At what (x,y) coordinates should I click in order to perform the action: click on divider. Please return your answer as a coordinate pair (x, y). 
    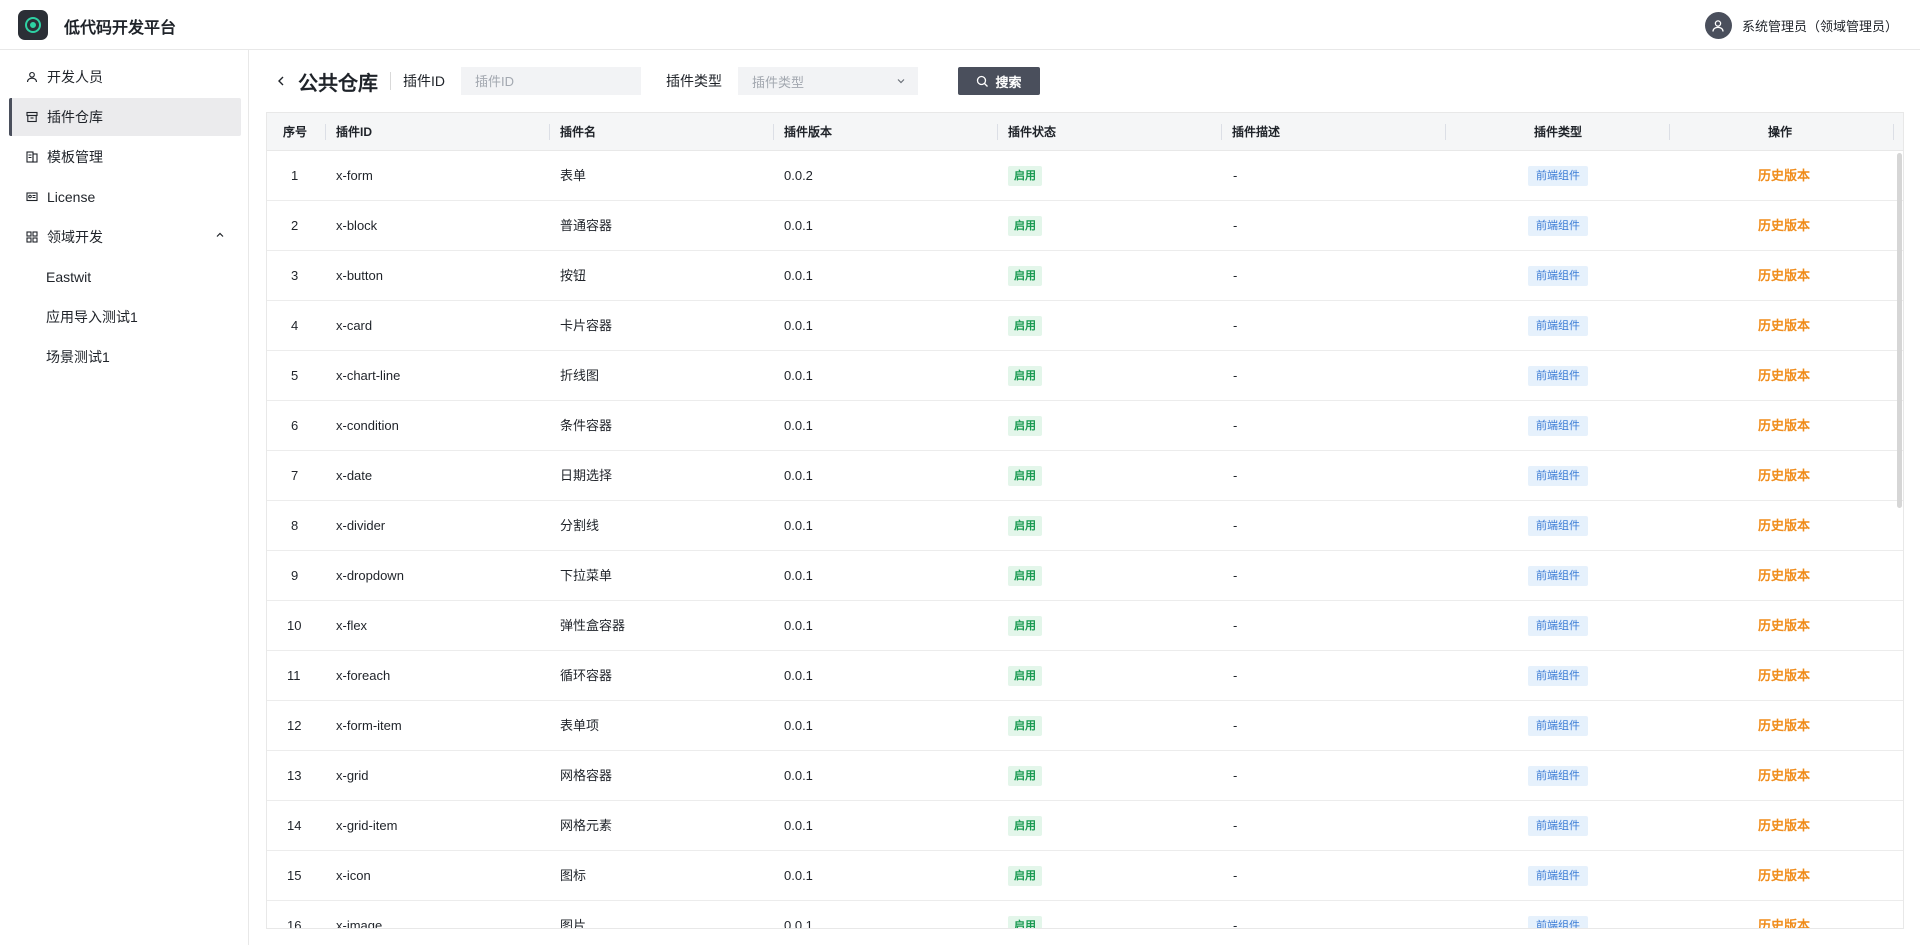
    Looking at the image, I should click on (390, 81).